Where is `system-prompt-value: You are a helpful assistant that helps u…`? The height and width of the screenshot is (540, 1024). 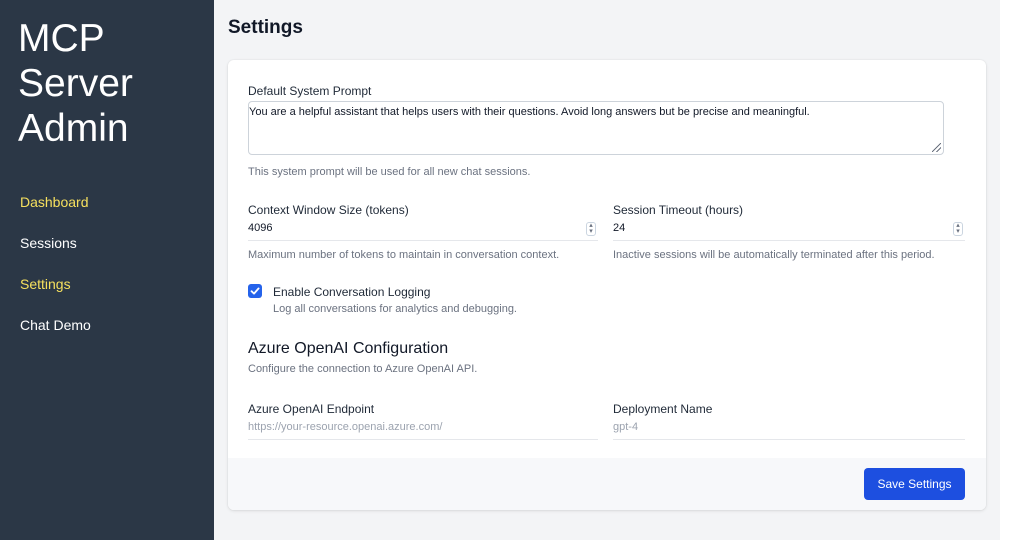
system-prompt-value: You are a helpful assistant that helps u… is located at coordinates (529, 112).